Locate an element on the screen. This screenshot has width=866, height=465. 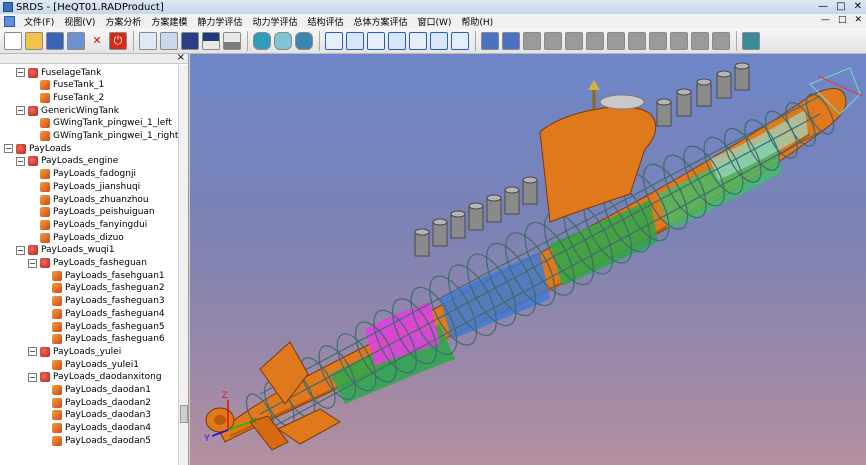
panel-close-button: × is located at coordinates (181, 58).